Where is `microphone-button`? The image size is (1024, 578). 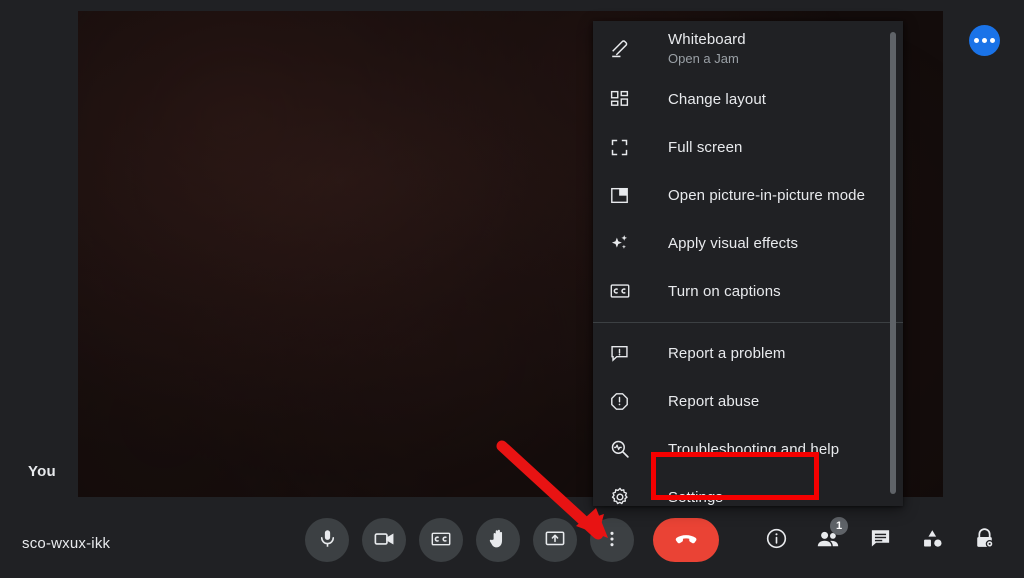 microphone-button is located at coordinates (327, 540).